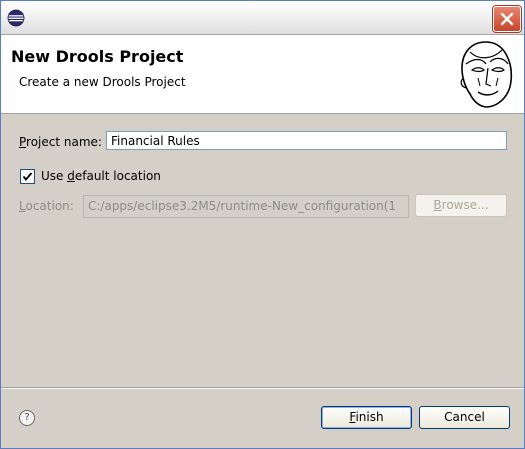 This screenshot has height=449, width=525. I want to click on close-button, so click(507, 19).